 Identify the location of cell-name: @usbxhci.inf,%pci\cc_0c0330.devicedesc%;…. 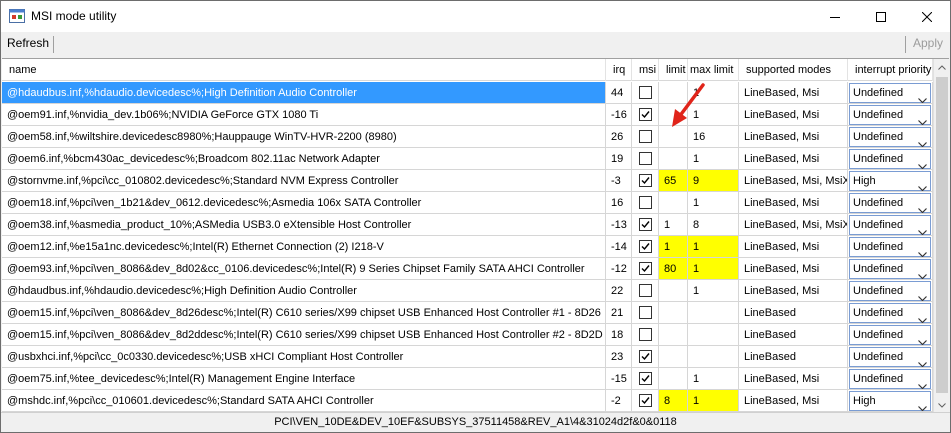
(304, 357).